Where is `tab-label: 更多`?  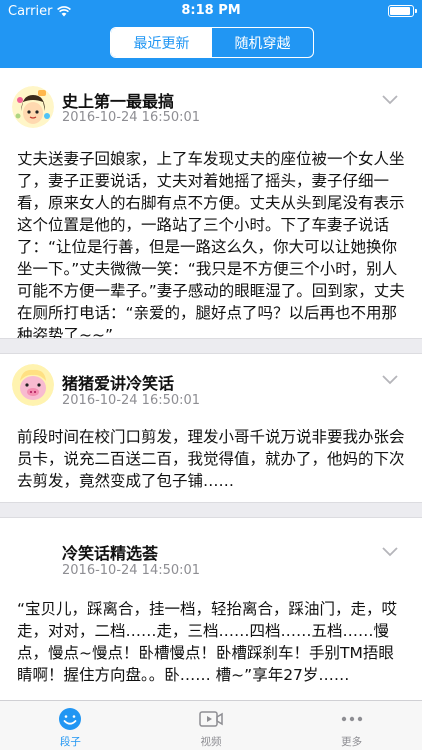
tab-label: 更多 is located at coordinates (352, 742).